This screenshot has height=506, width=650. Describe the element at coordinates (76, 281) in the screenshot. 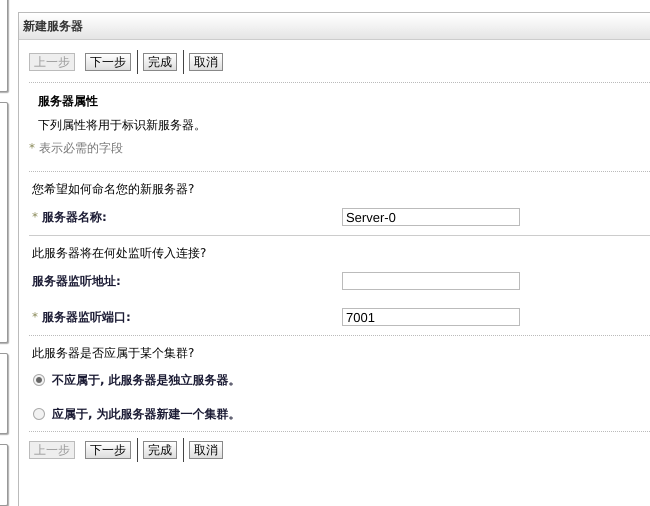

I see `field-label: 服务器监听地址:` at that location.